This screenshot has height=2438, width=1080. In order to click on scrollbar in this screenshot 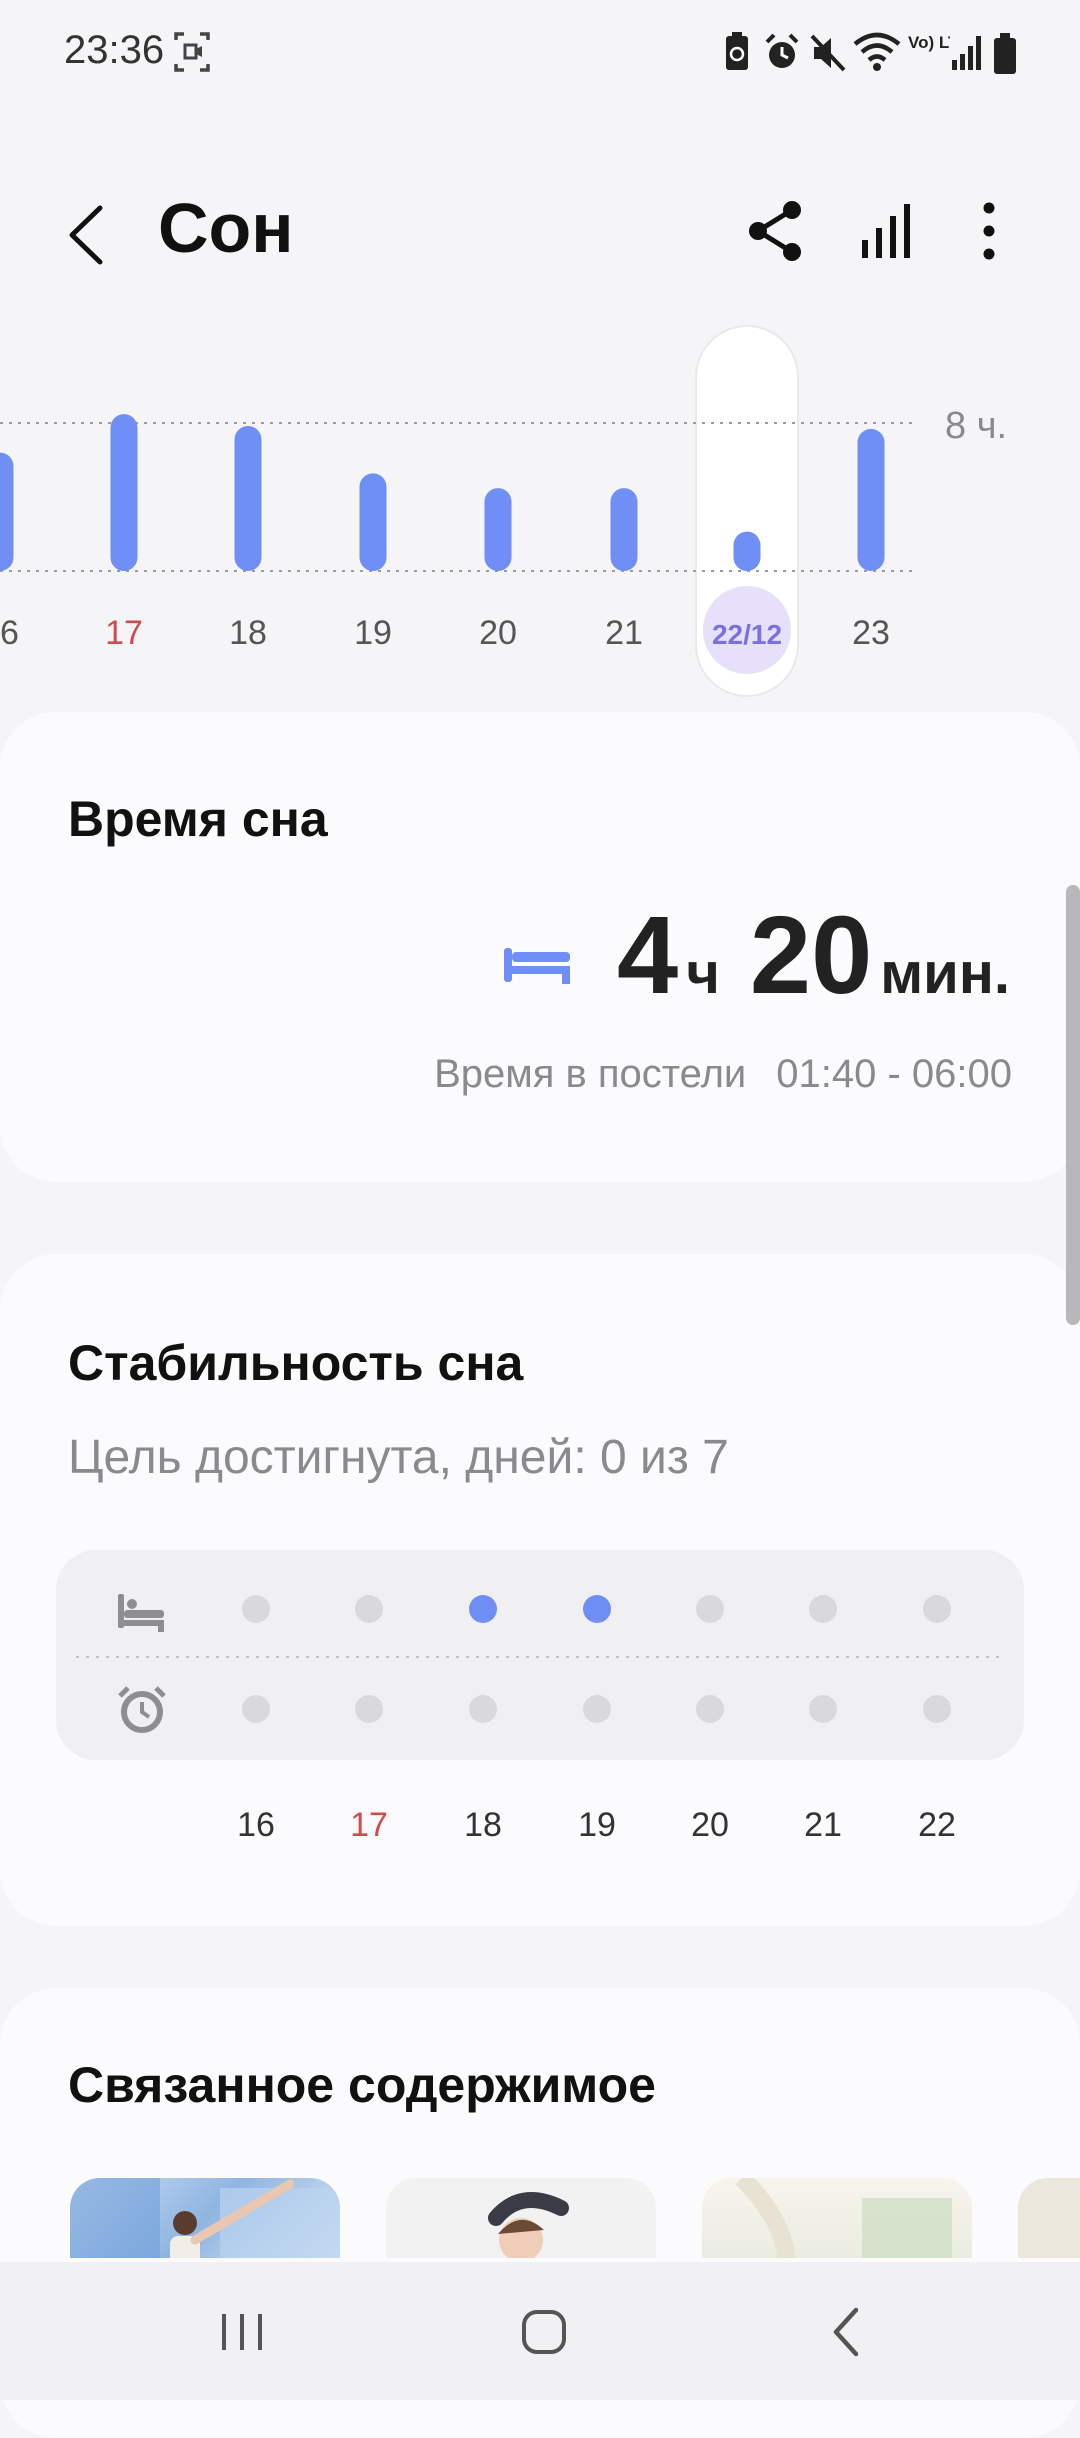, I will do `click(1073, 1105)`.